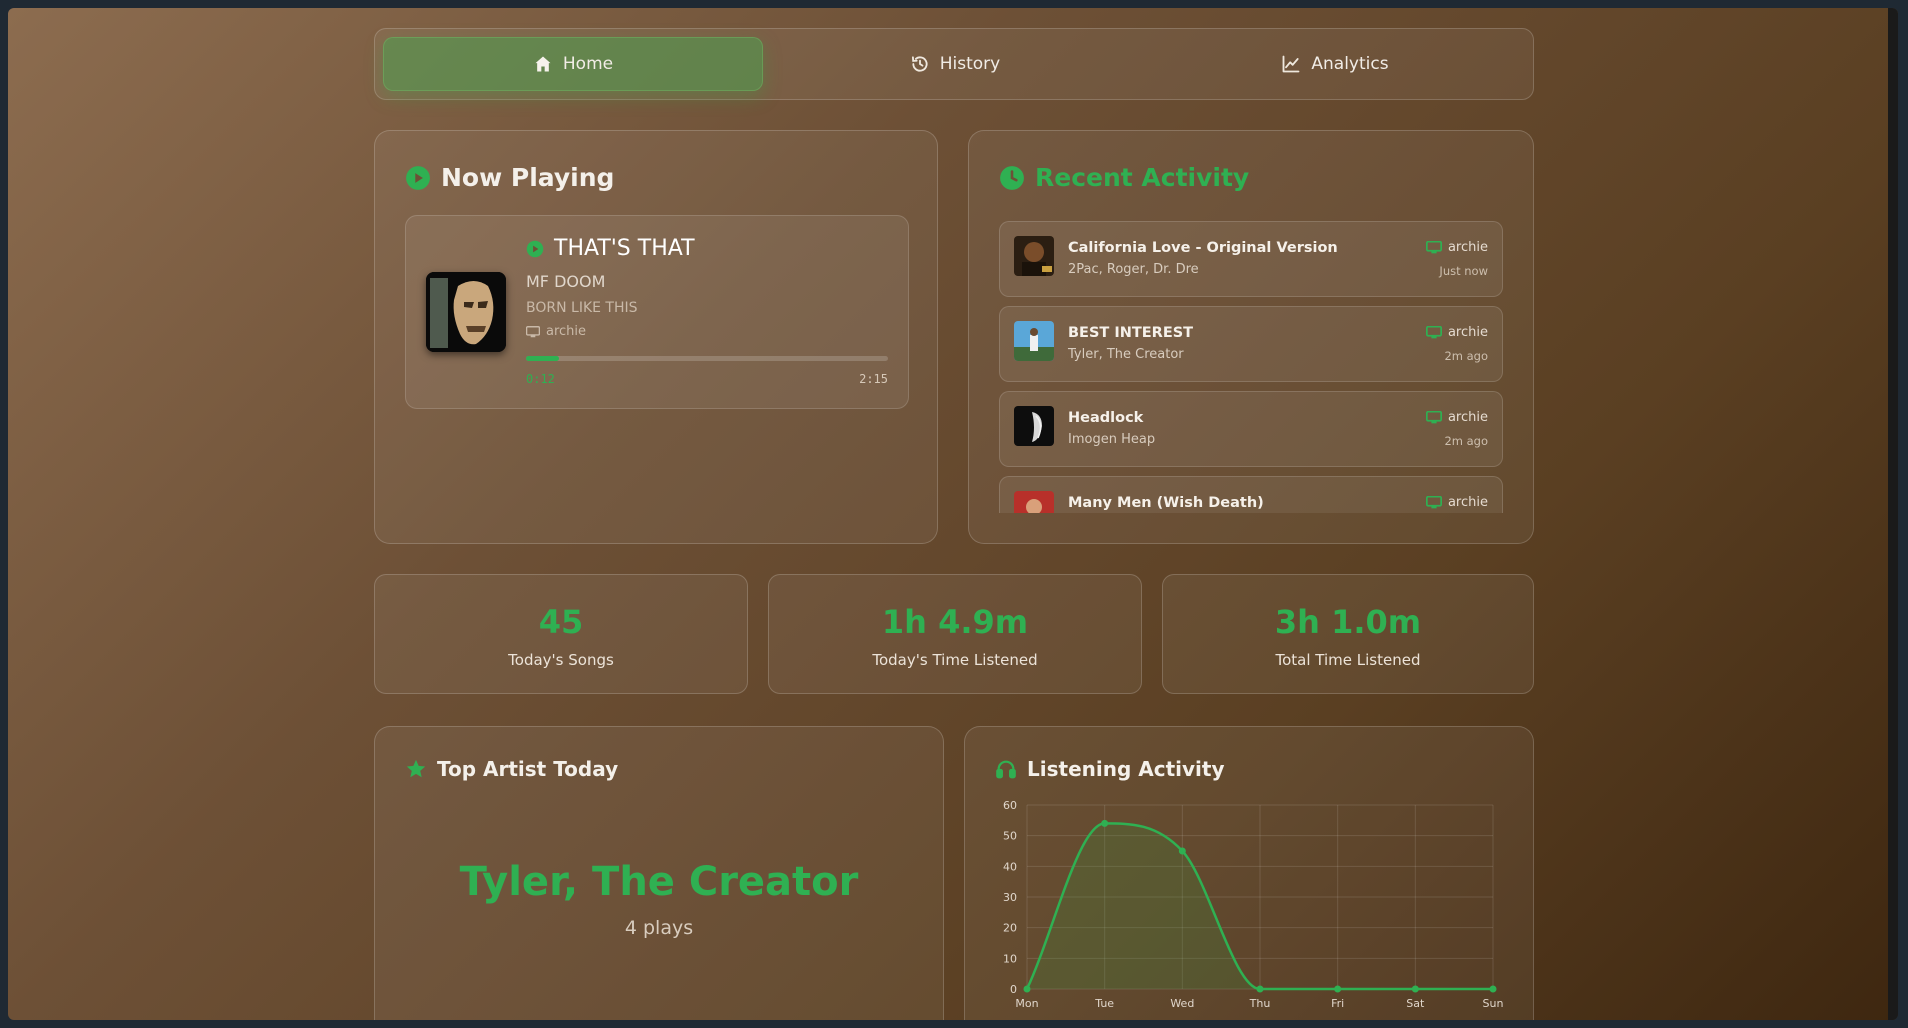 This screenshot has height=1028, width=1908. I want to click on stat-label: Total Time Listened, so click(1348, 660).